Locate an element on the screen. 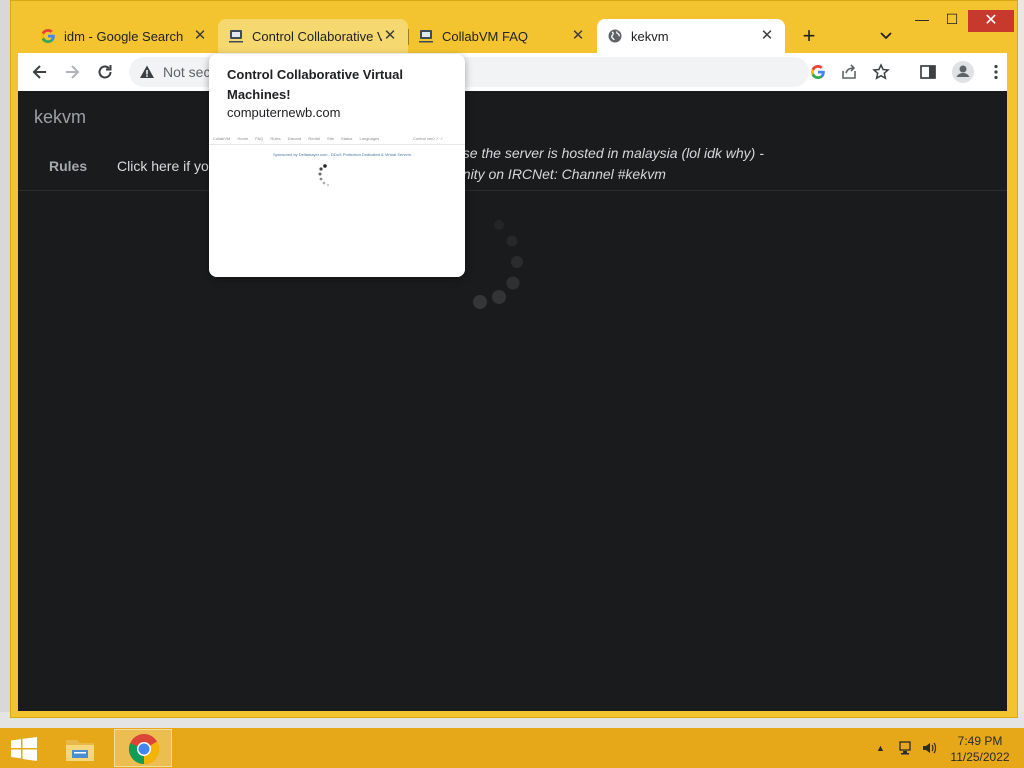 The image size is (1024, 768). taskbar-chrome-button is located at coordinates (143, 748).